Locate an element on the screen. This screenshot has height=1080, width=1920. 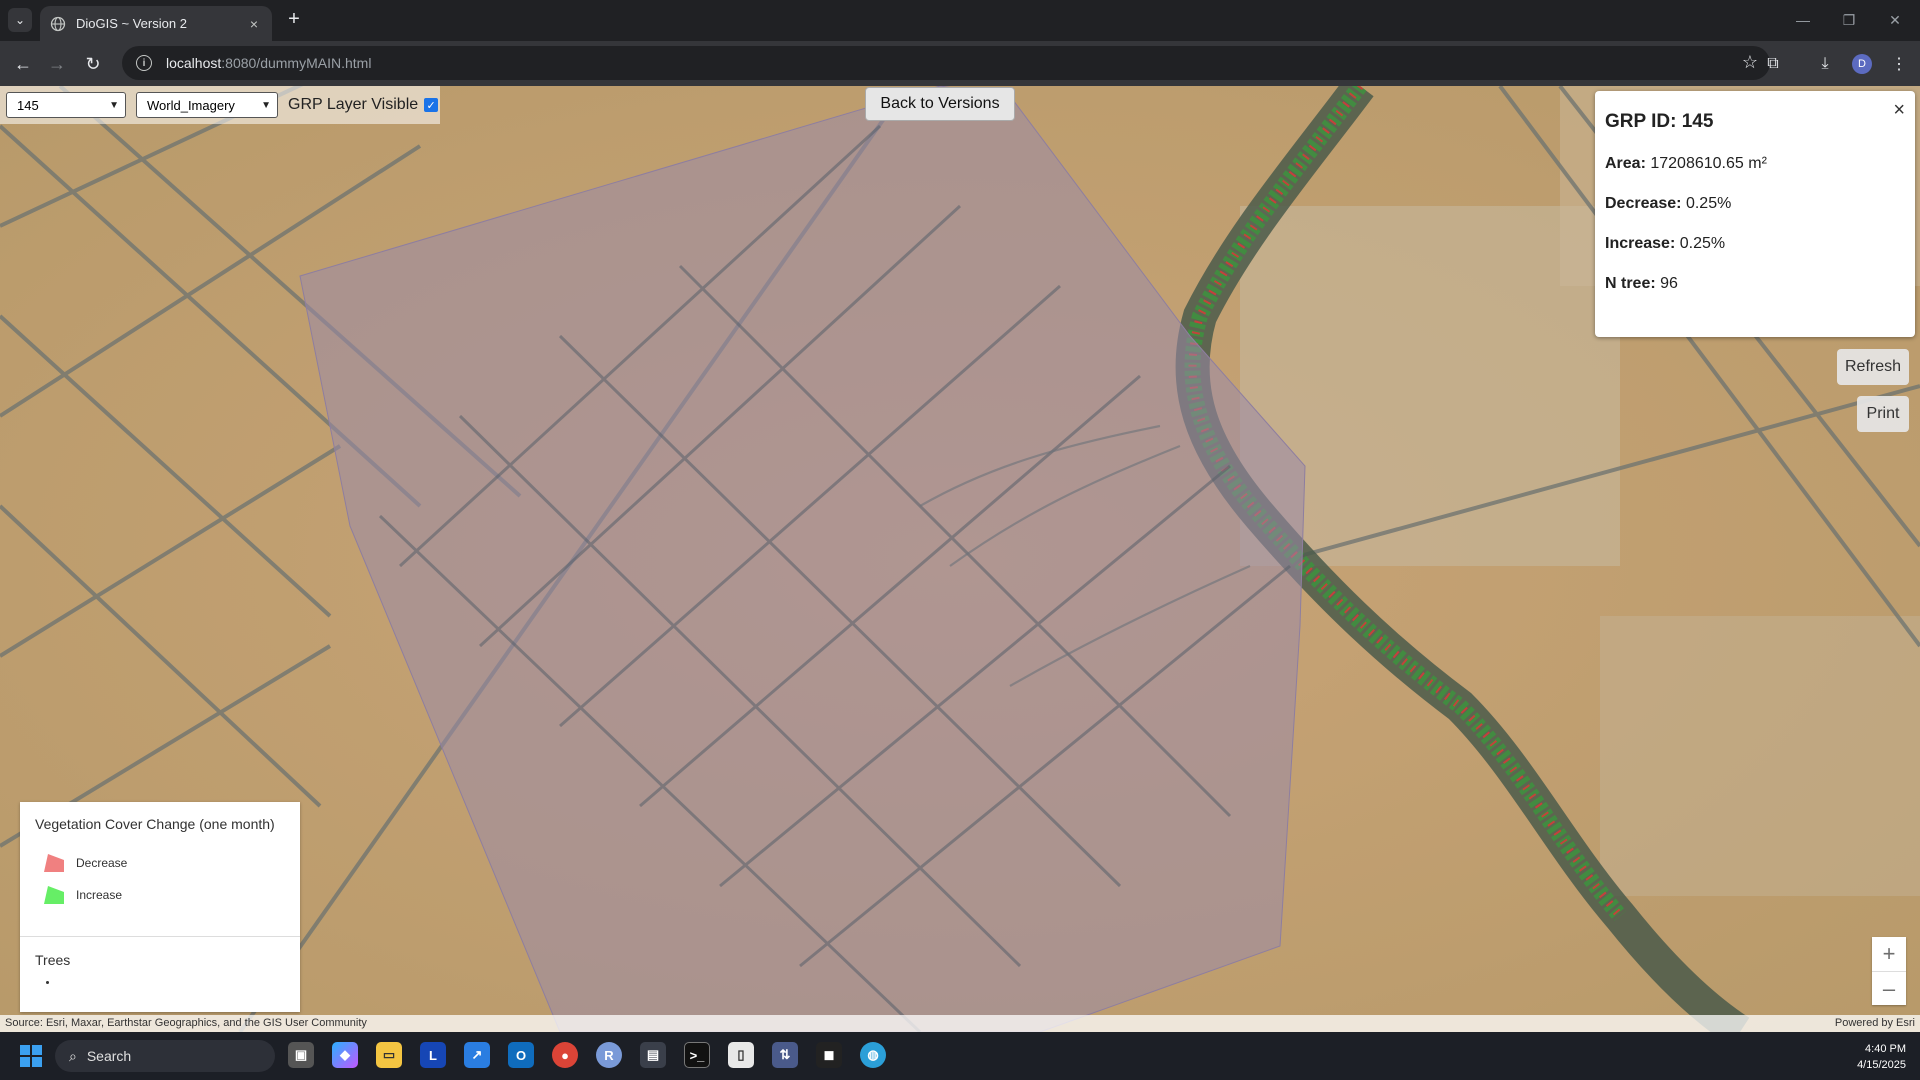
legend-item-decrease: Decrease is located at coordinates (84, 863).